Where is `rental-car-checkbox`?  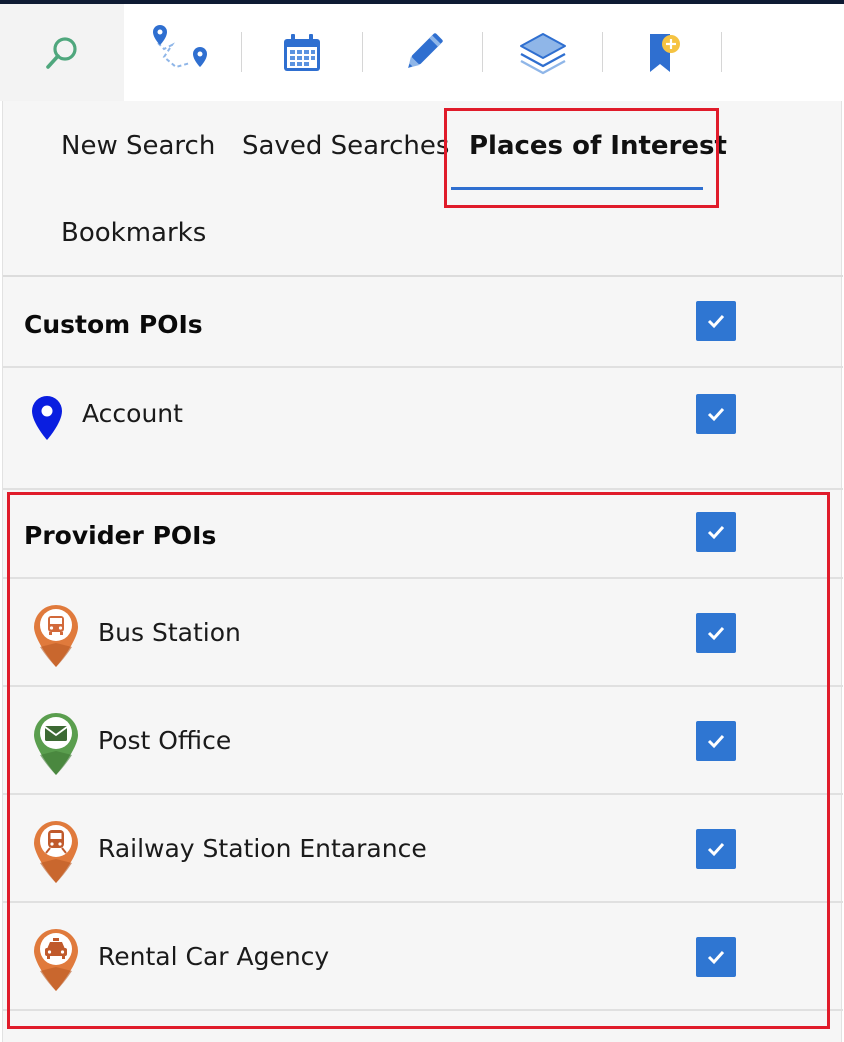
rental-car-checkbox is located at coordinates (716, 957).